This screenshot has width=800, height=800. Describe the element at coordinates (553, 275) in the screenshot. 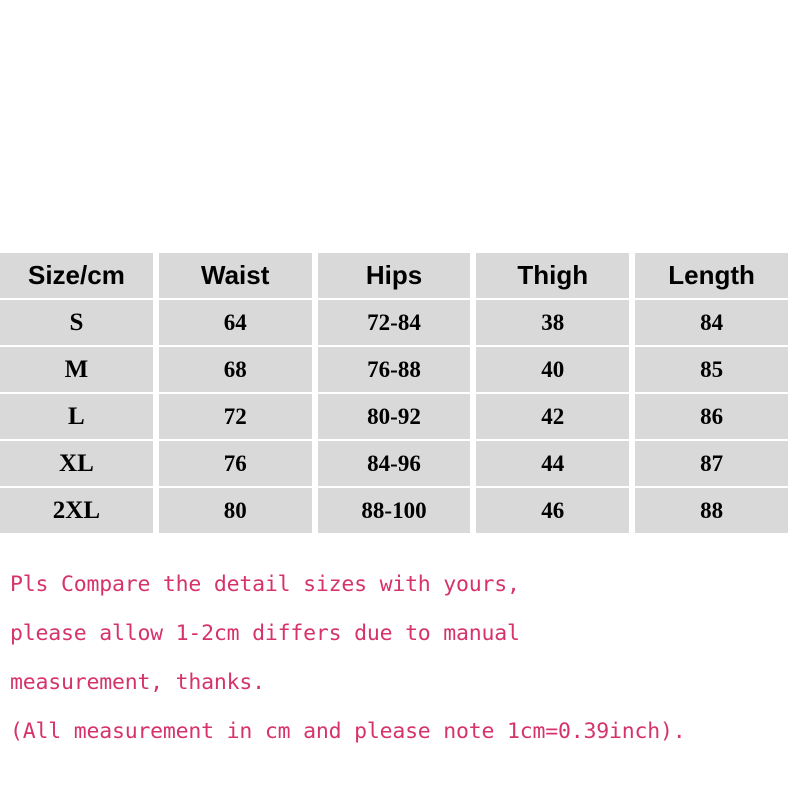

I see `column-header-thigh: Thigh` at that location.